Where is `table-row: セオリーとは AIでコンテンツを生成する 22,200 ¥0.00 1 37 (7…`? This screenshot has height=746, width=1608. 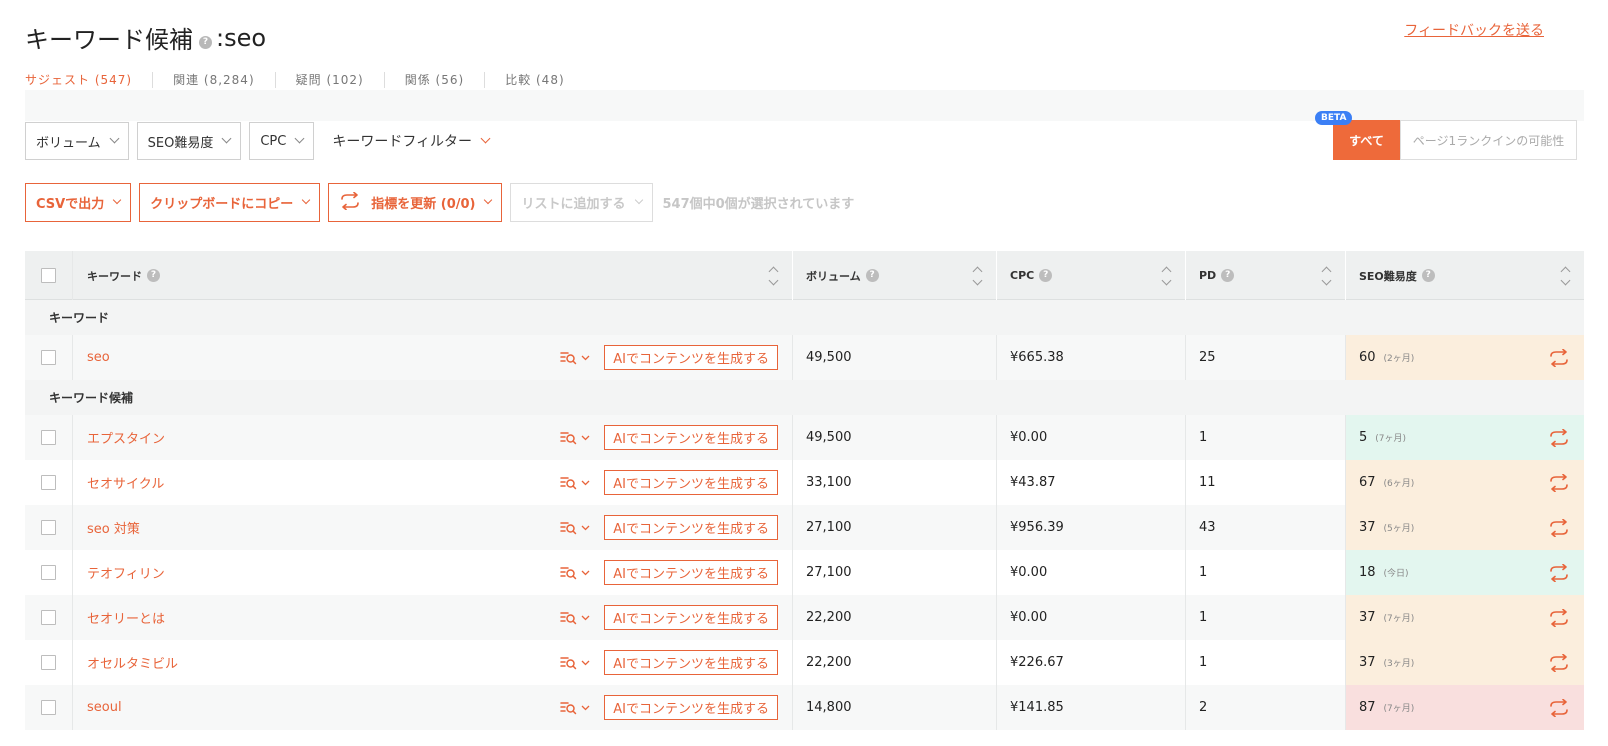
table-row: セオリーとは AIでコンテンツを生成する 22,200 ¥0.00 1 37 (7… is located at coordinates (804, 617).